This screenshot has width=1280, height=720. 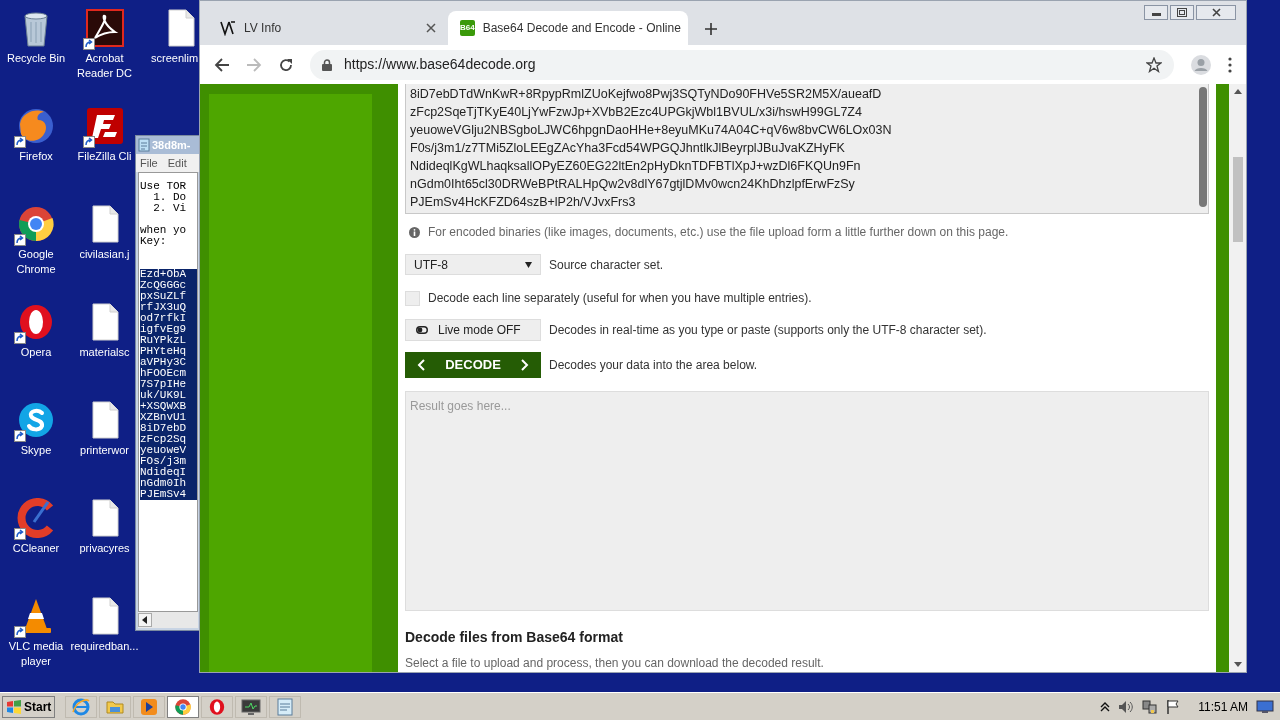 I want to click on decode-button: DECODE, so click(x=473, y=365).